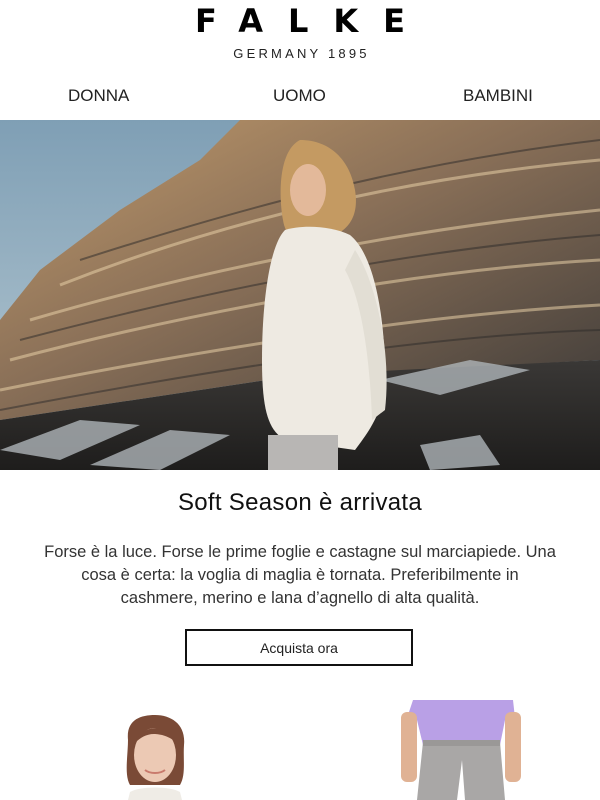 The height and width of the screenshot is (800, 600). I want to click on product-image-left, so click(155, 750).